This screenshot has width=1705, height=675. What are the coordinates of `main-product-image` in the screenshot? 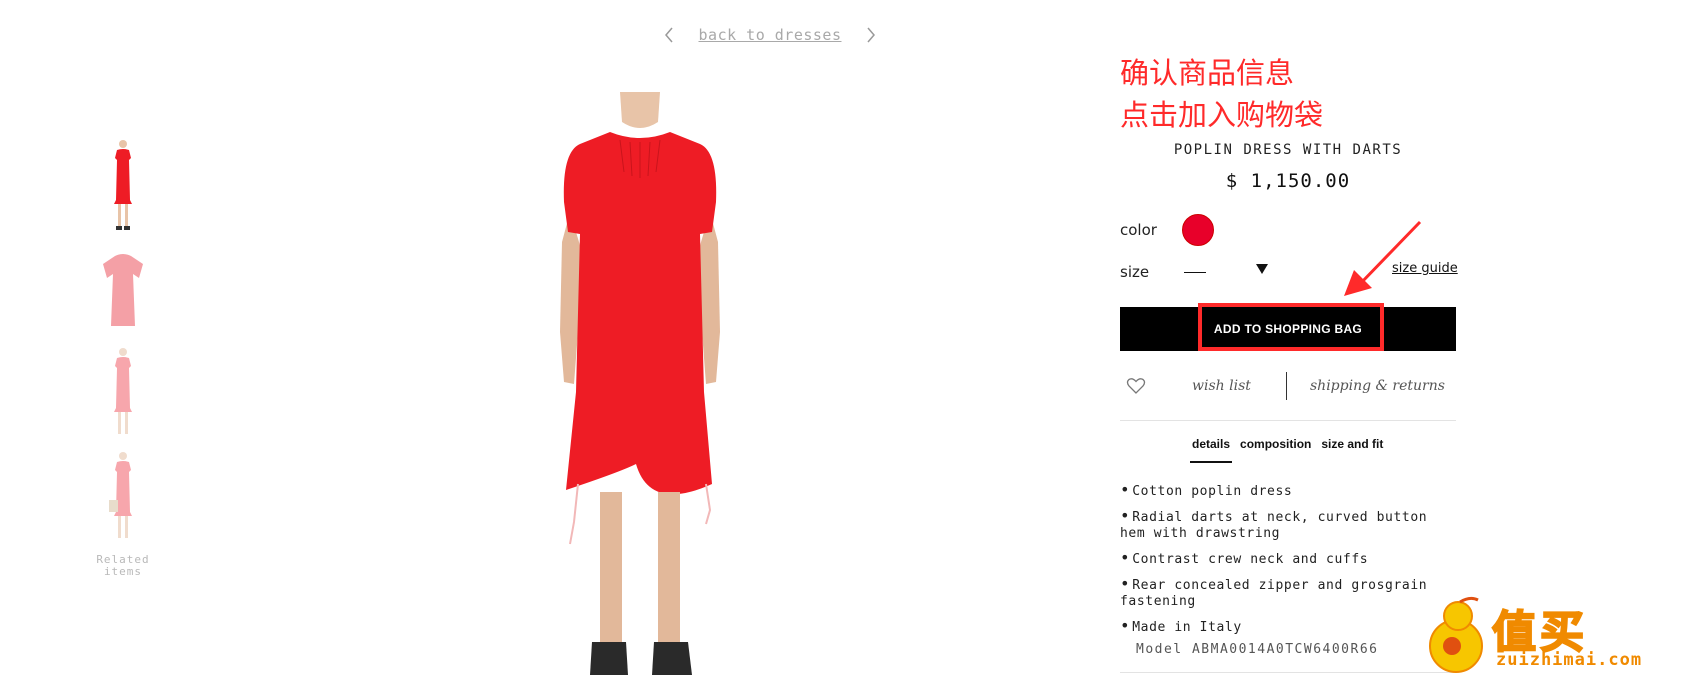 It's located at (640, 383).